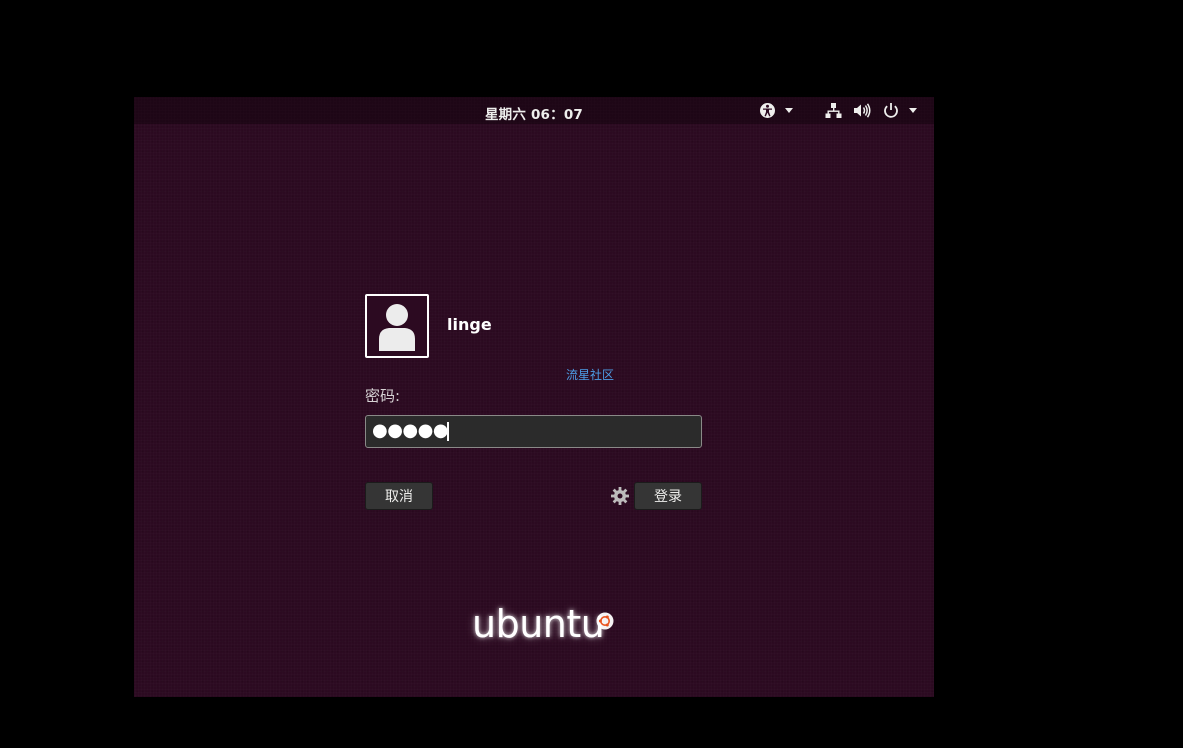 Image resolution: width=1183 pixels, height=748 pixels. I want to click on accessibility-icon, so click(767, 110).